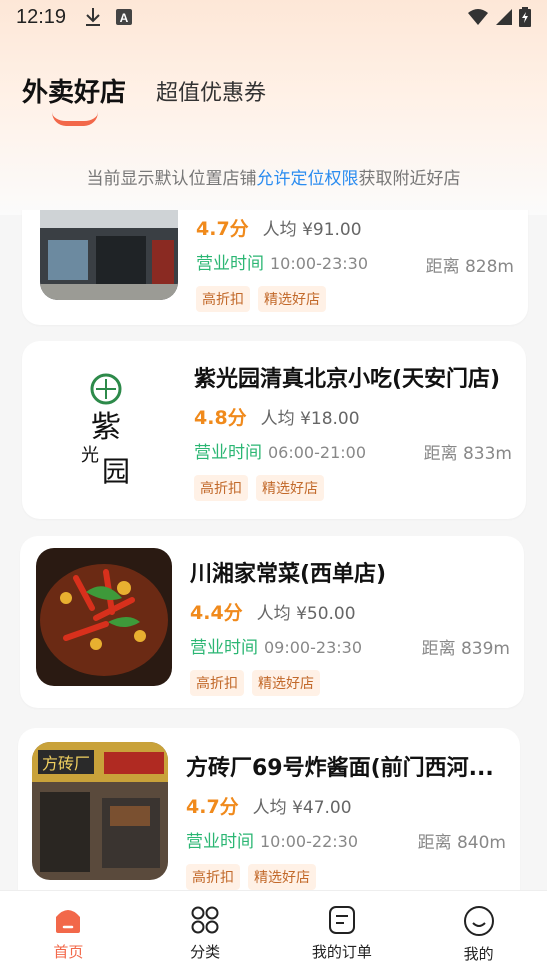  I want to click on shop-rating: 4.4分, so click(216, 613).